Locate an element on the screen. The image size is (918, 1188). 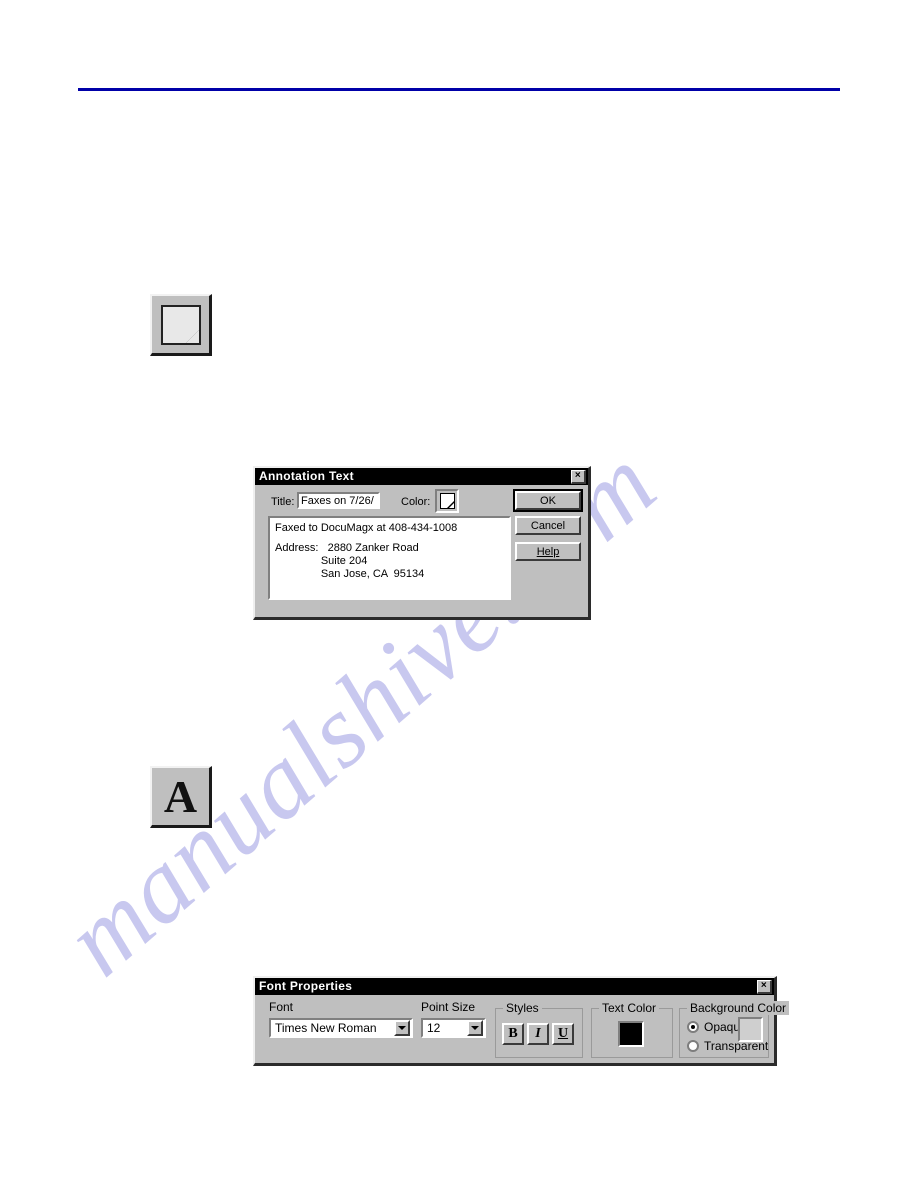
font-dialog-title: Font Properties is located at coordinates (306, 986).